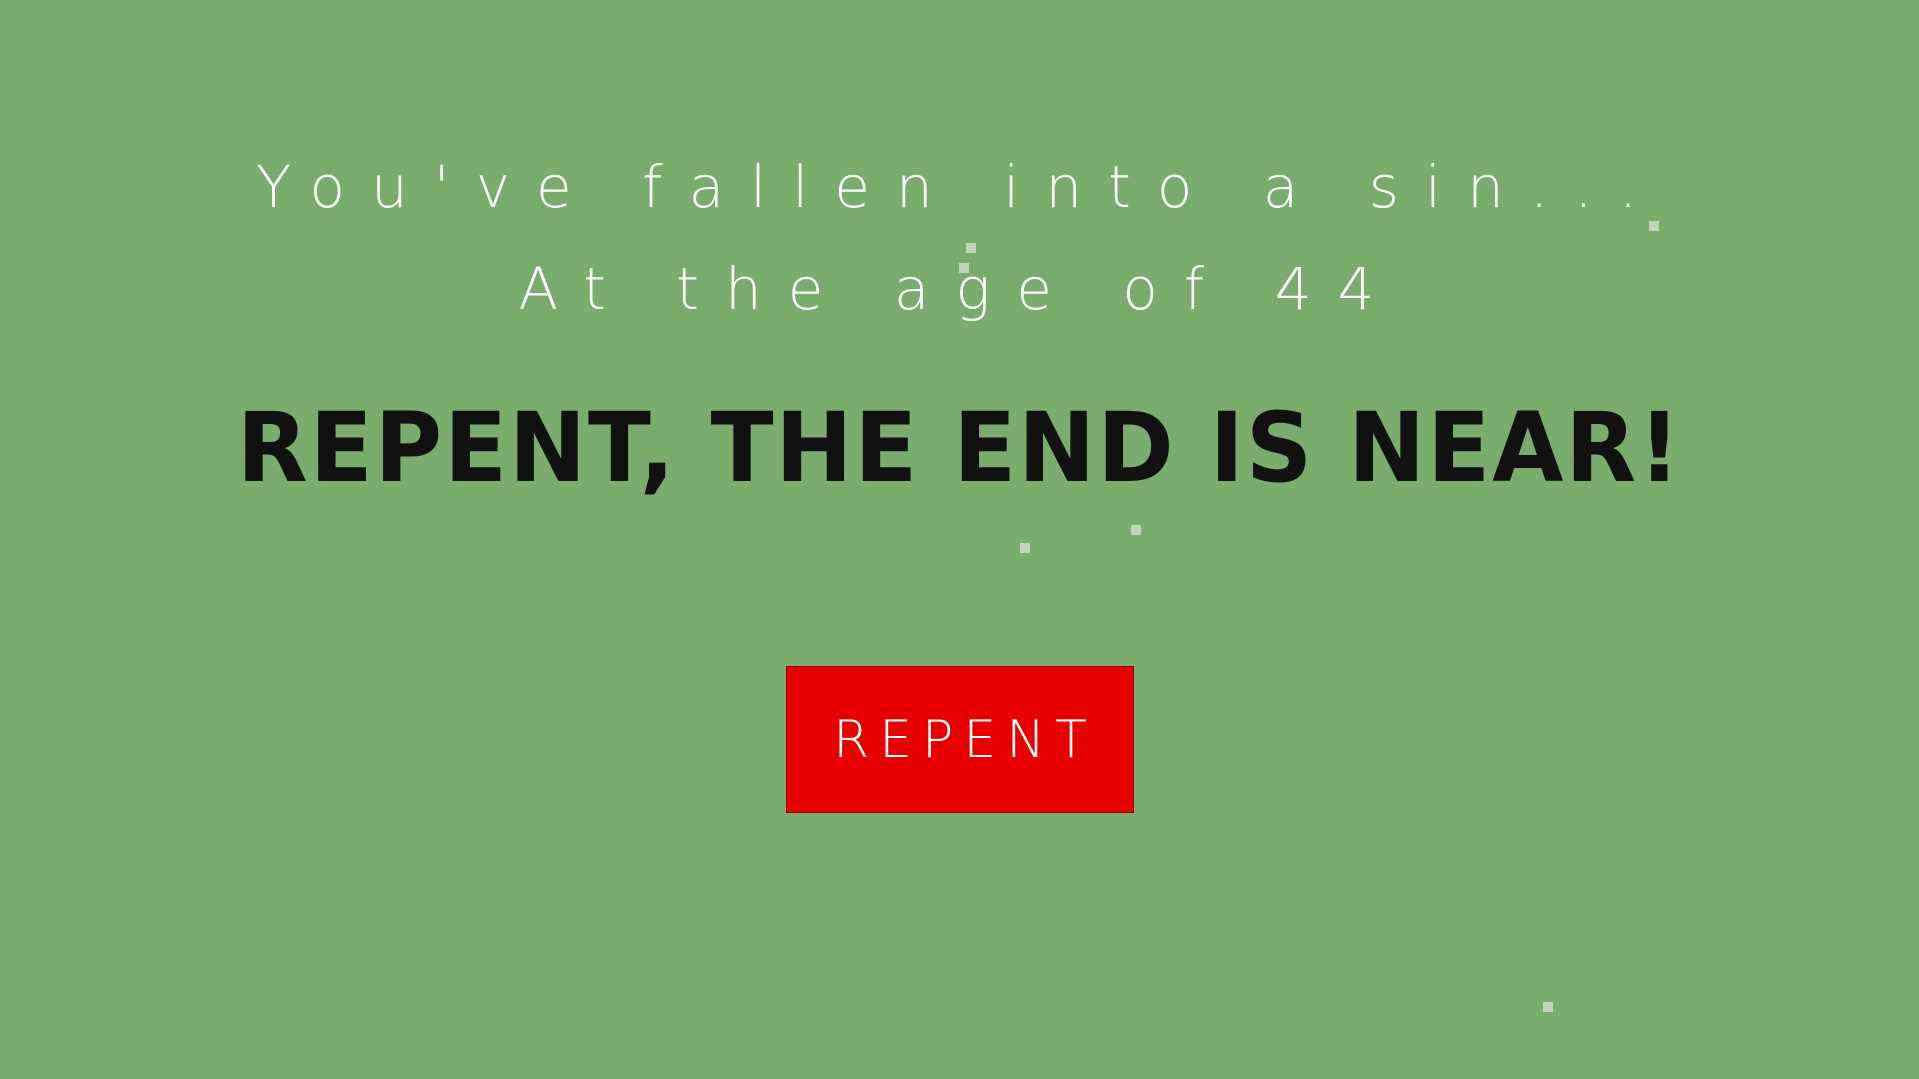 The width and height of the screenshot is (1919, 1079). Describe the element at coordinates (965, 739) in the screenshot. I see `repent-button-label: REPENT` at that location.